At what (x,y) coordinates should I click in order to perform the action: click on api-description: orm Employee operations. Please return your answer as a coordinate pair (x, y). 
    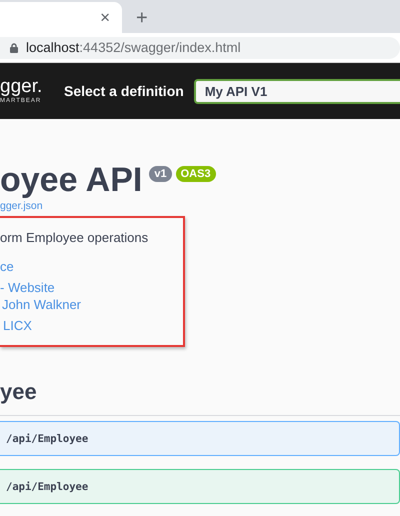
    Looking at the image, I should click on (75, 237).